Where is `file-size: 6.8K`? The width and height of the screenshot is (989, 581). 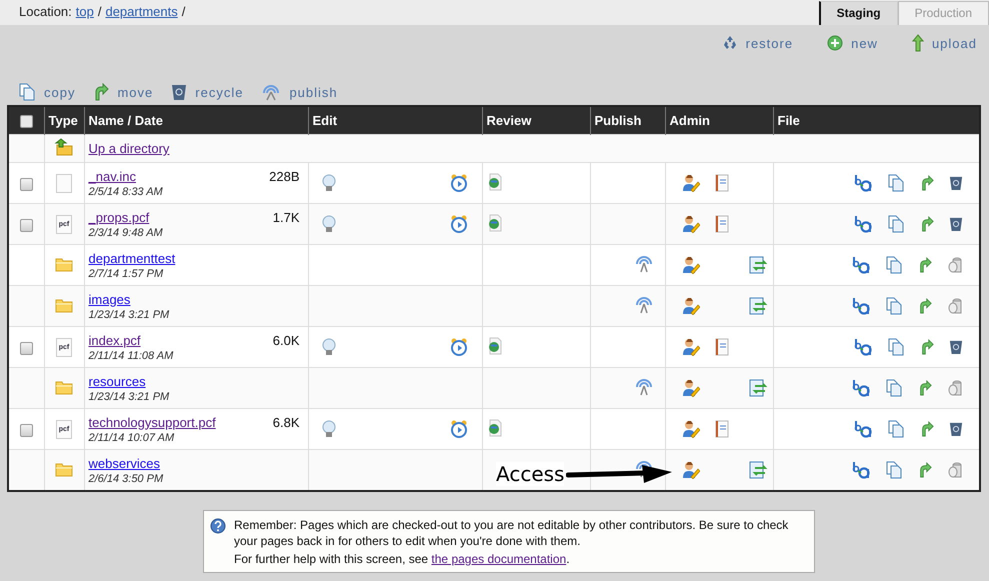
file-size: 6.8K is located at coordinates (286, 422).